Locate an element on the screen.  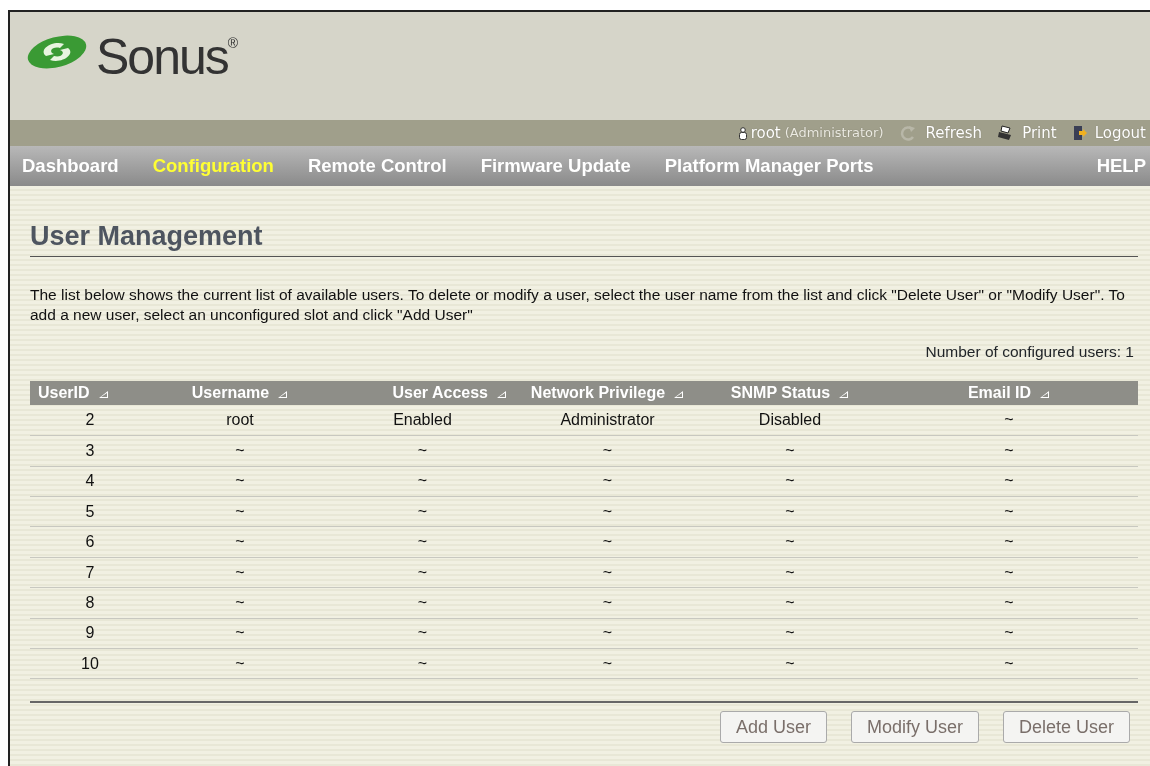
table-cell: 8 is located at coordinates (90, 603).